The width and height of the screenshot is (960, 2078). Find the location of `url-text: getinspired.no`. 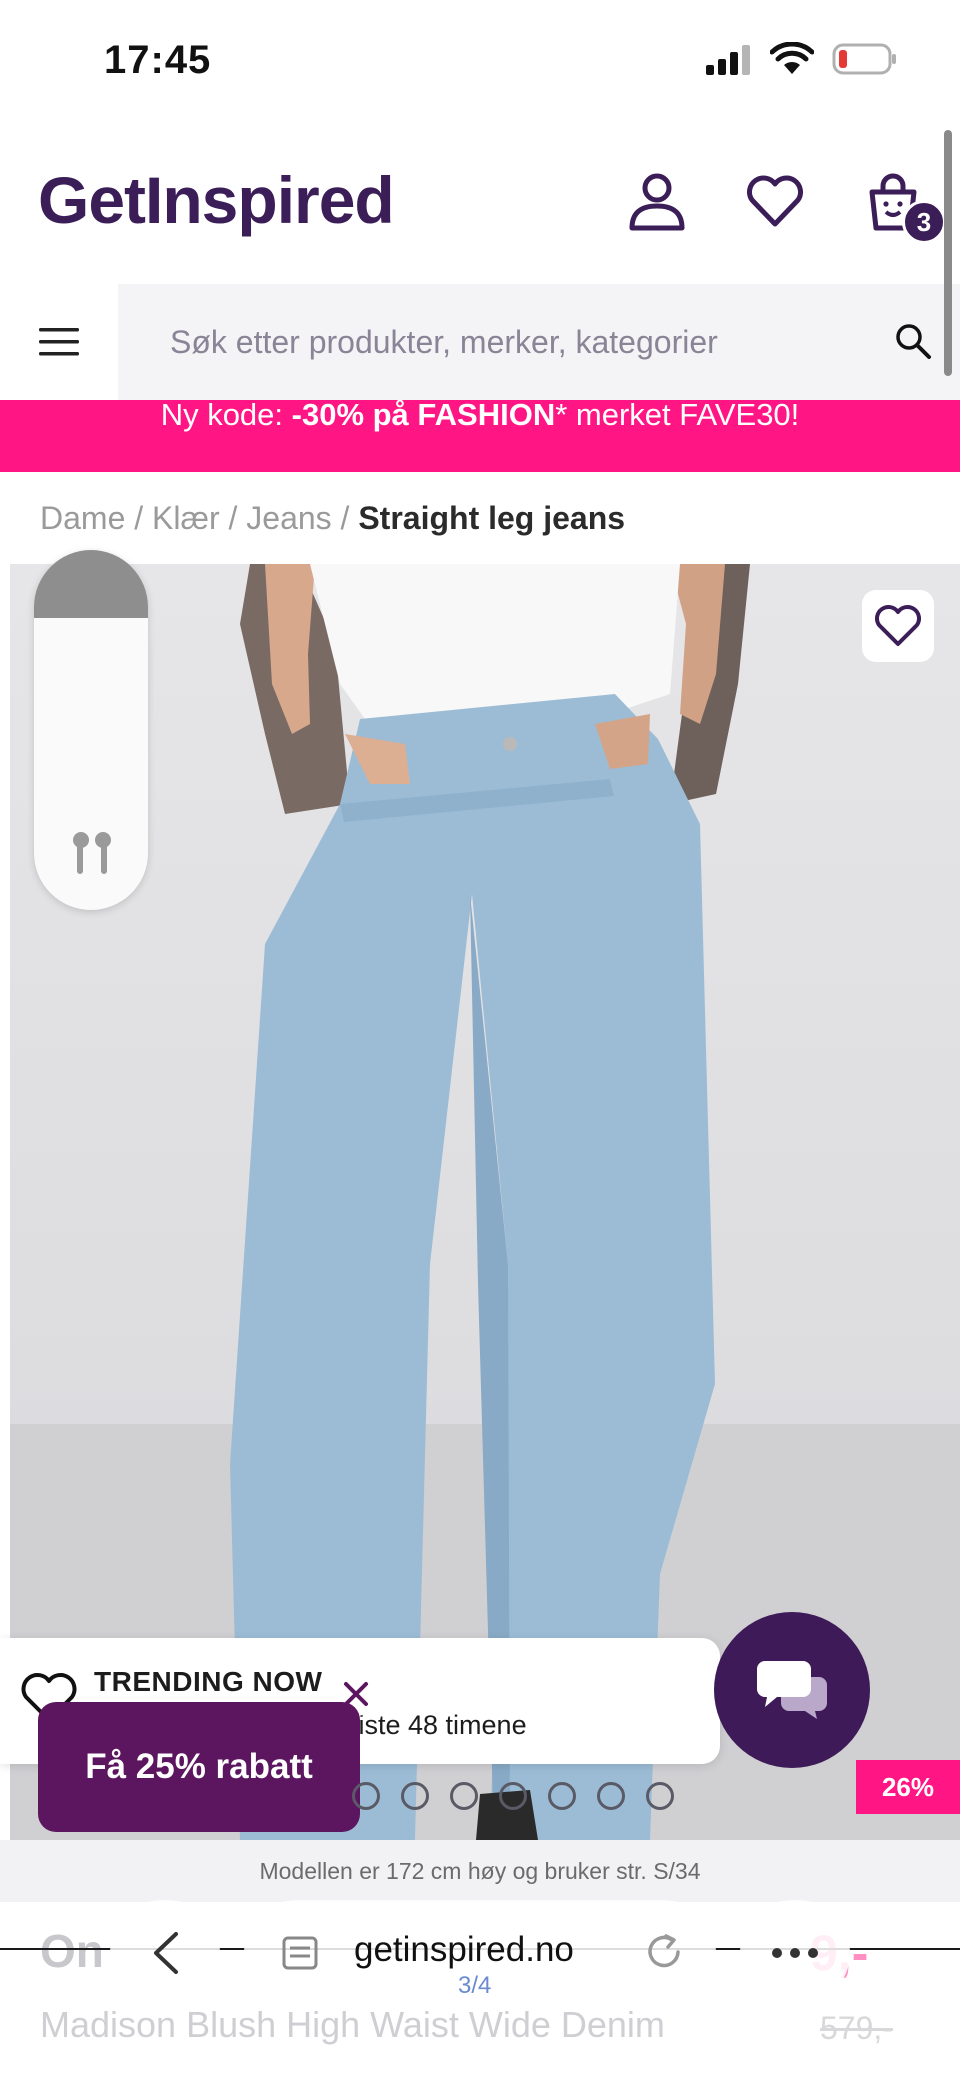

url-text: getinspired.no is located at coordinates (464, 1949).